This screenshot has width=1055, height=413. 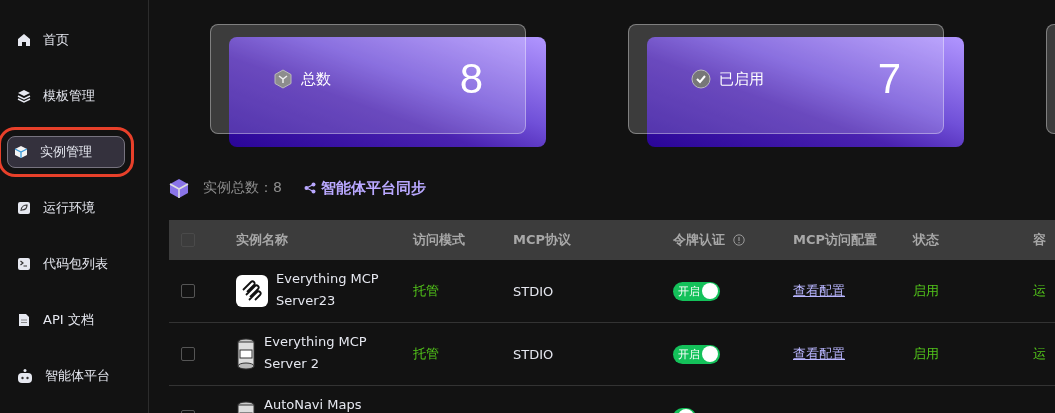 What do you see at coordinates (1039, 240) in the screenshot?
I see `column-header: 容` at bounding box center [1039, 240].